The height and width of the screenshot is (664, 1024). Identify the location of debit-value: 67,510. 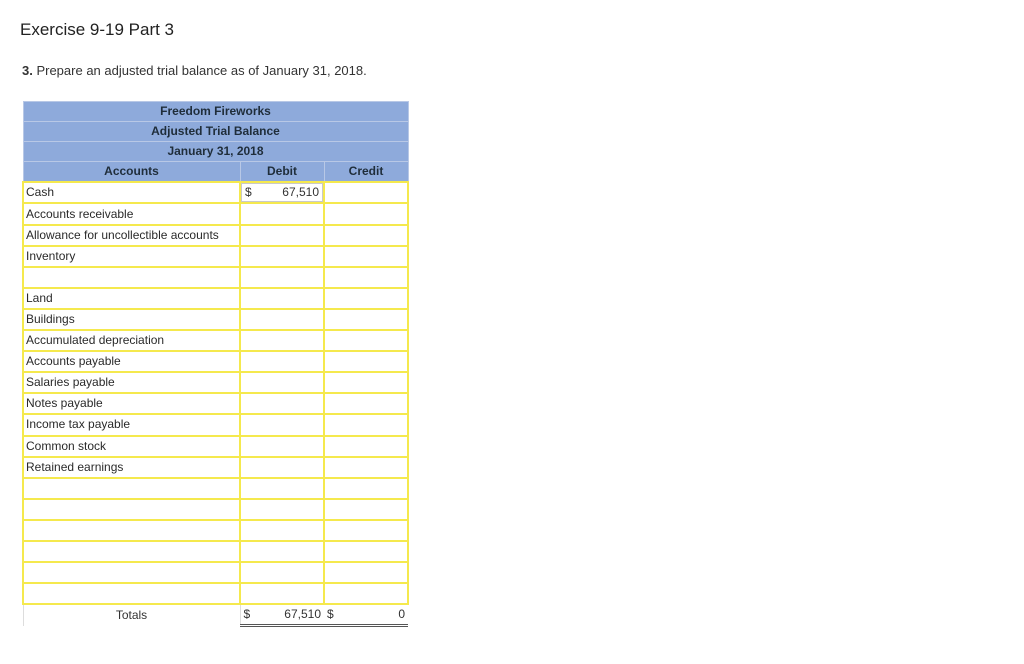
(300, 192).